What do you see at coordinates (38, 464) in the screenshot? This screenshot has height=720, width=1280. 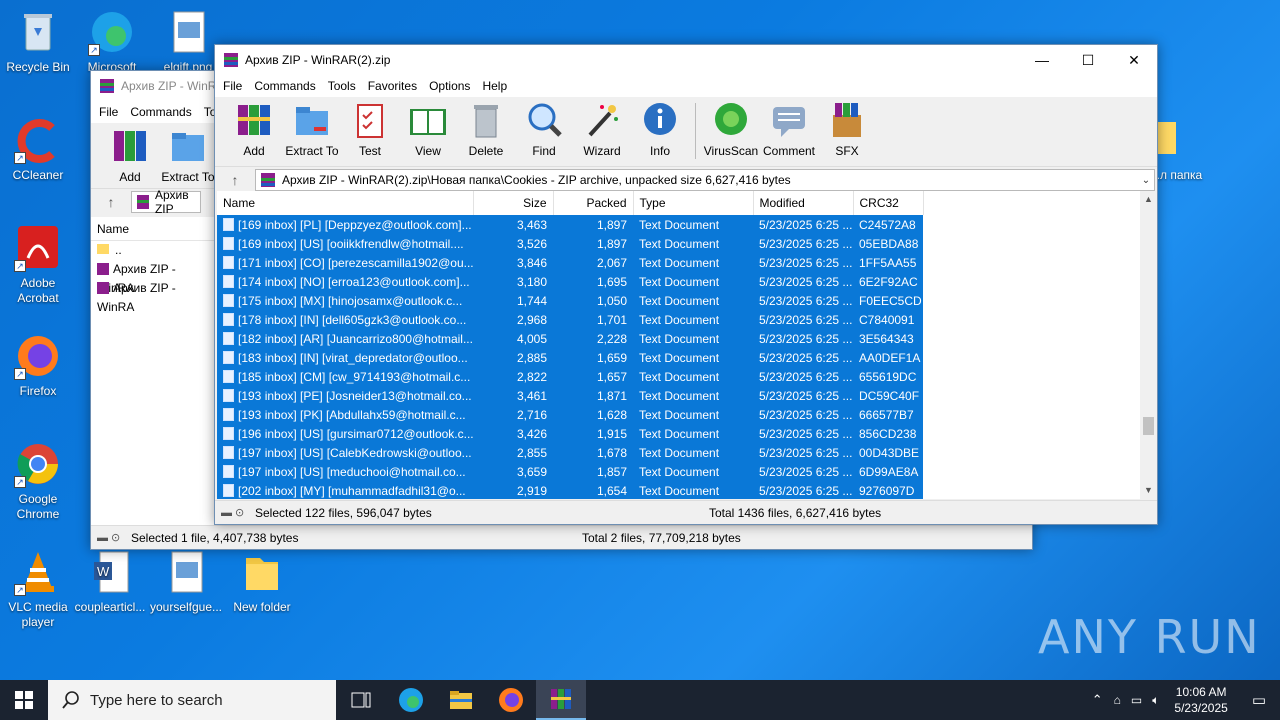 I see `chrome-icon: ↗` at bounding box center [38, 464].